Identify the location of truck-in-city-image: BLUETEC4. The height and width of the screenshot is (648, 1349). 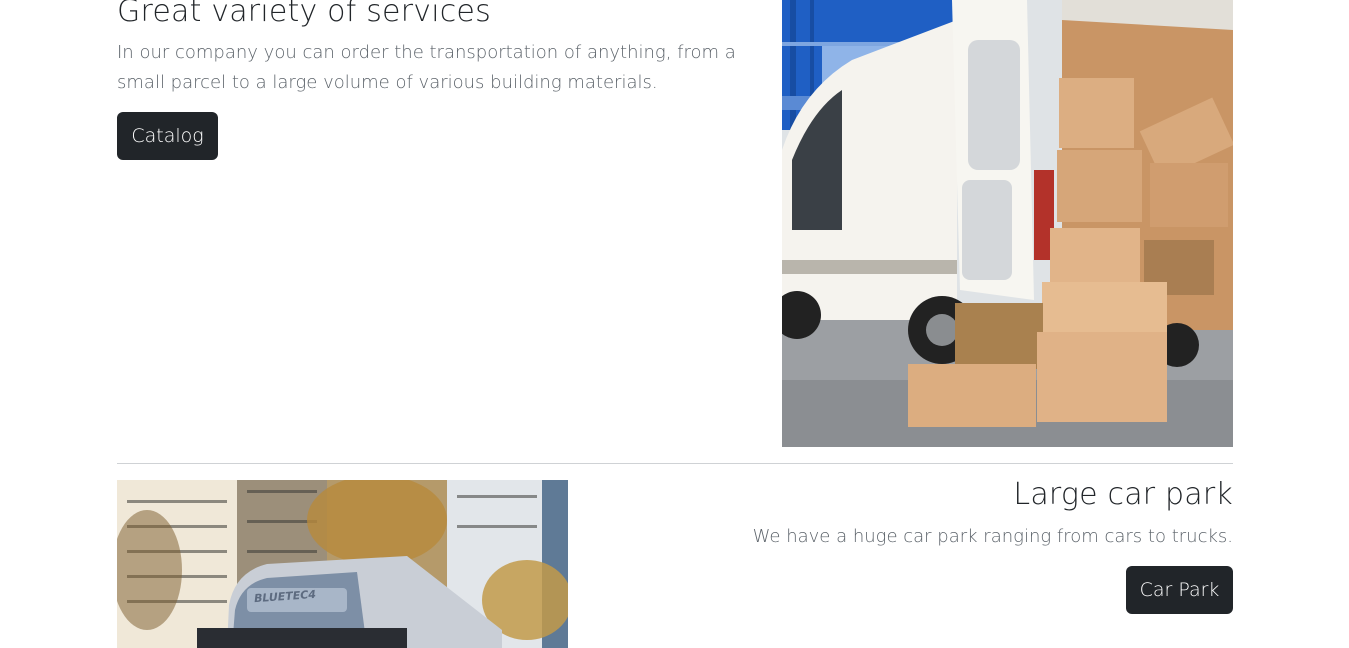
(342, 564).